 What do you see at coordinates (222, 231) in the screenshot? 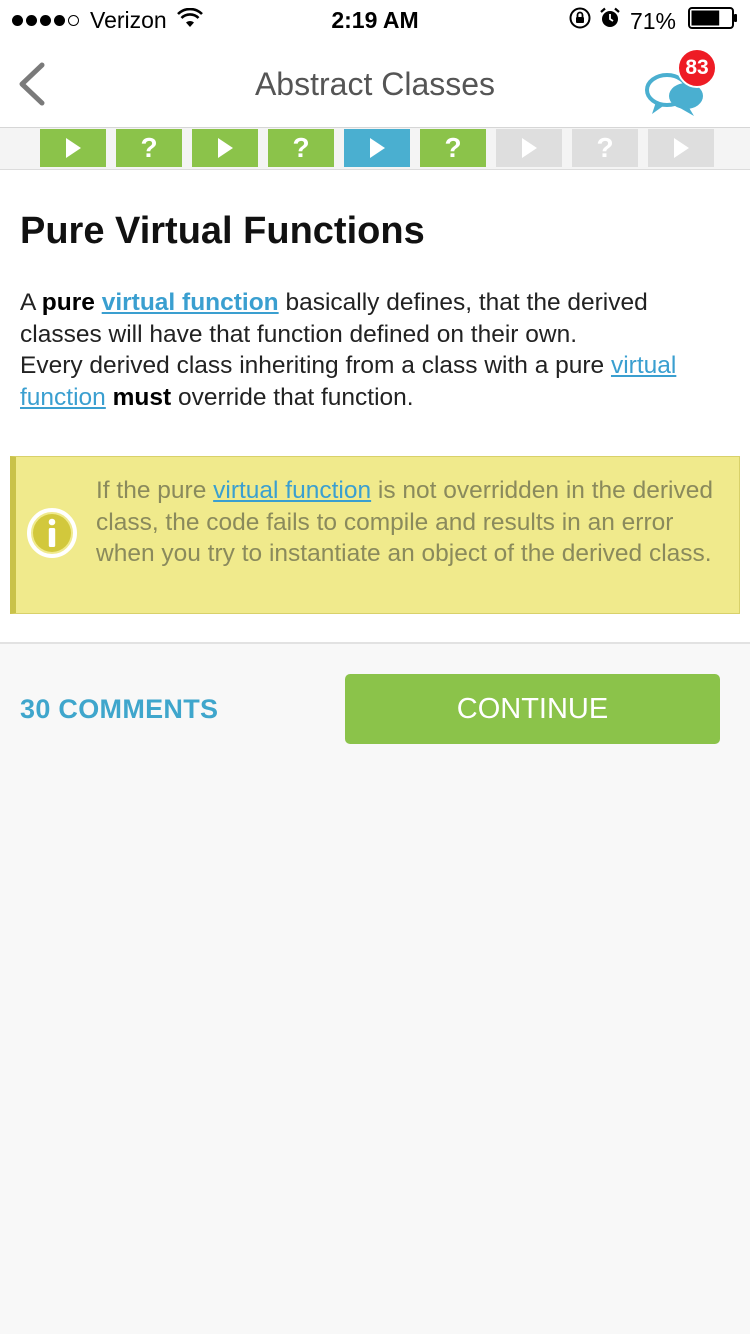
I see `lesson-title: Pure Virtual Functions` at bounding box center [222, 231].